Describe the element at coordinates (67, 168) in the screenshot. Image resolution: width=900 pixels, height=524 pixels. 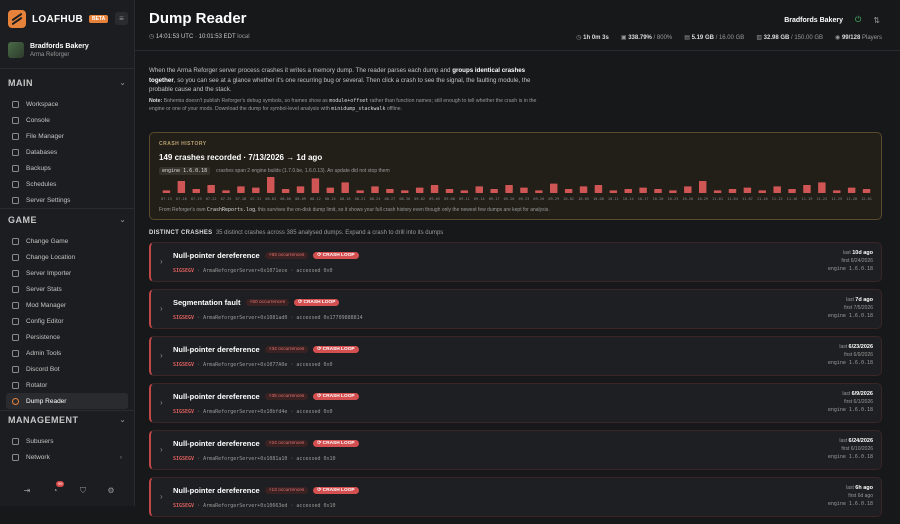
I see `sidebar-item-backups: Backups` at that location.